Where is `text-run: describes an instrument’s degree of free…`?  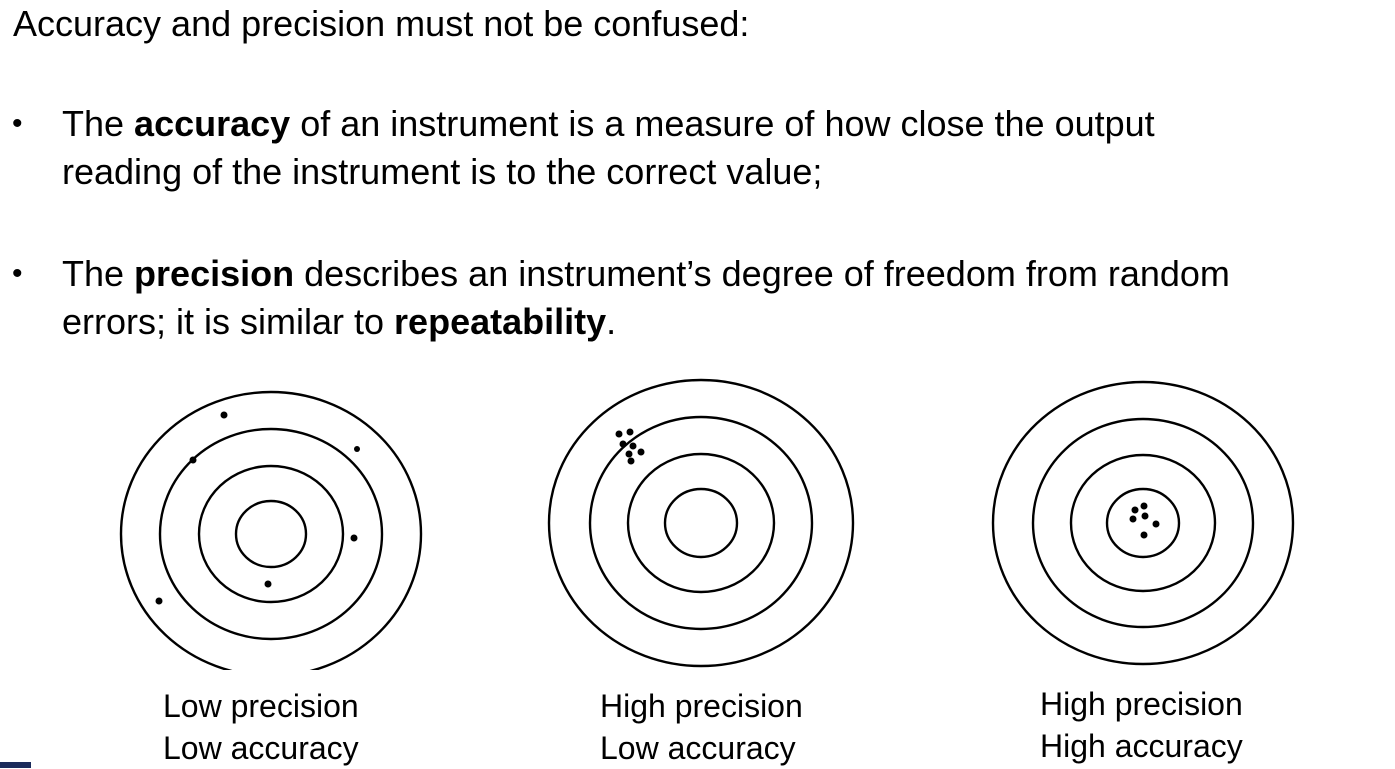
text-run: describes an instrument’s degree of free… is located at coordinates (762, 273).